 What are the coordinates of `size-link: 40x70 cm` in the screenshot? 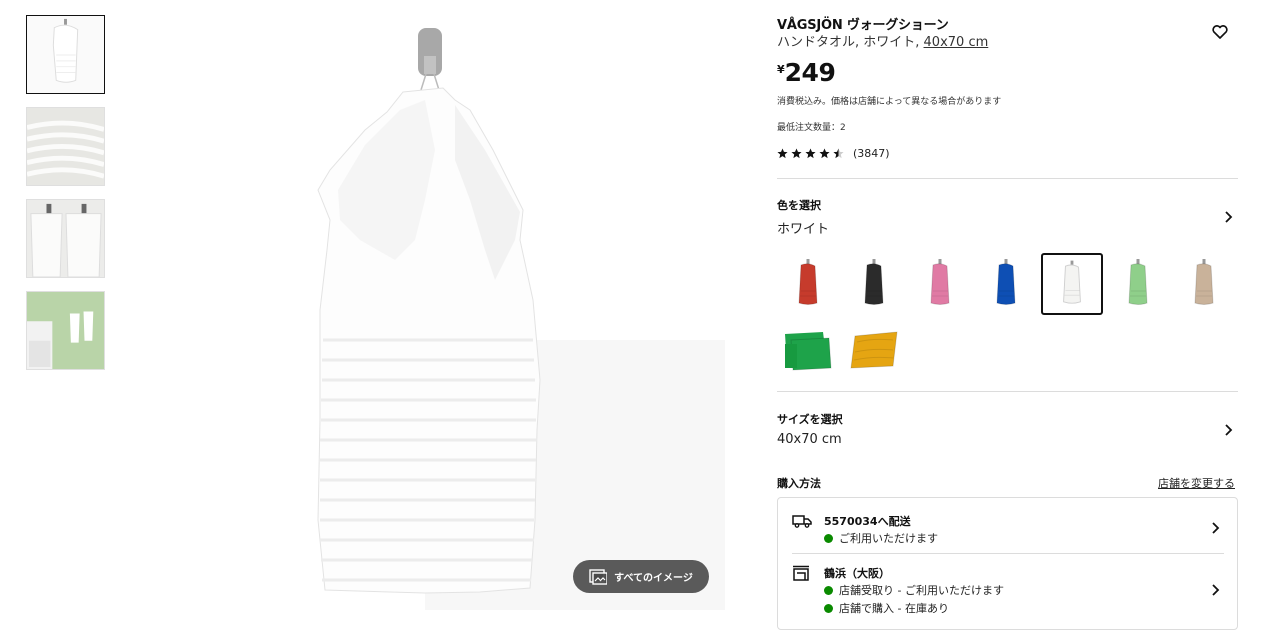 It's located at (956, 42).